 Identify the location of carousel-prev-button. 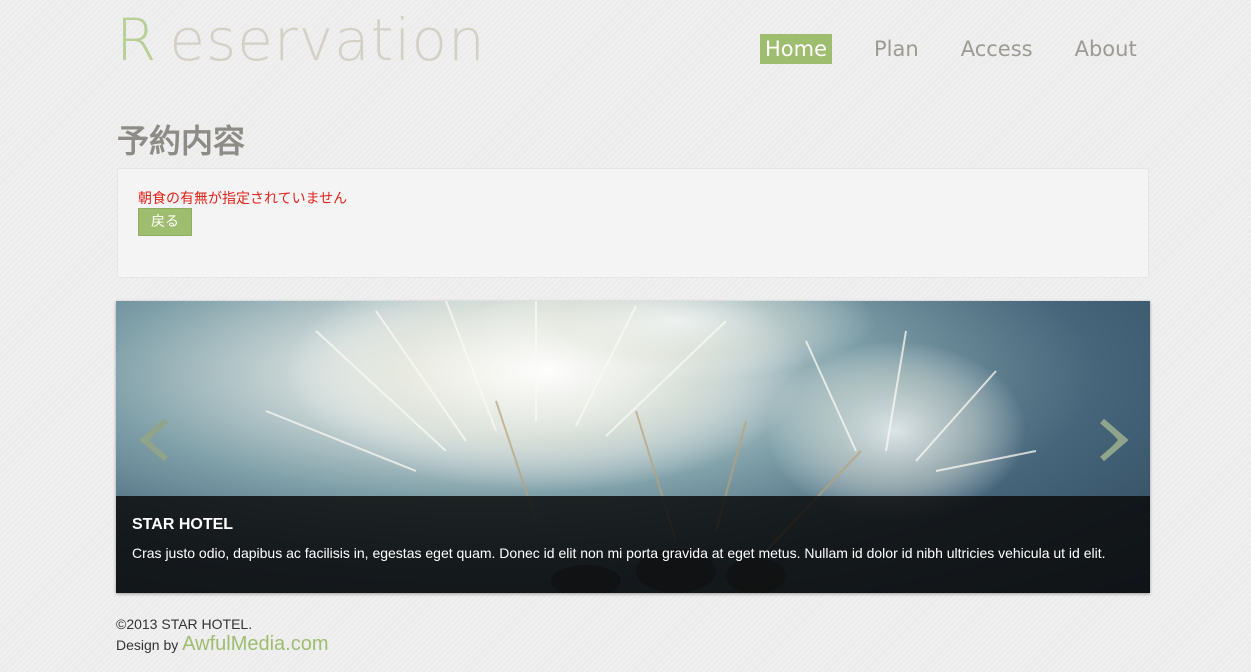
(154, 440).